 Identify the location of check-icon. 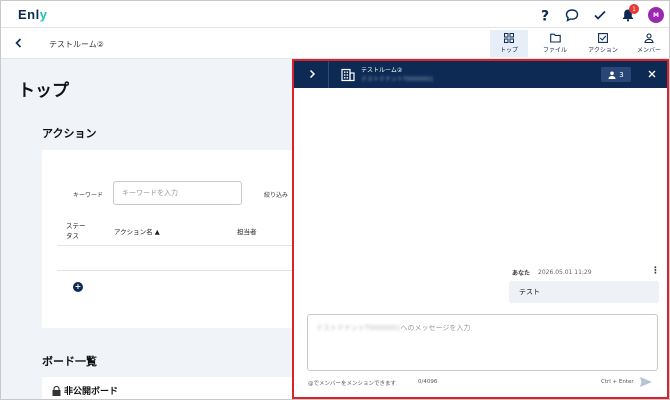
(600, 15).